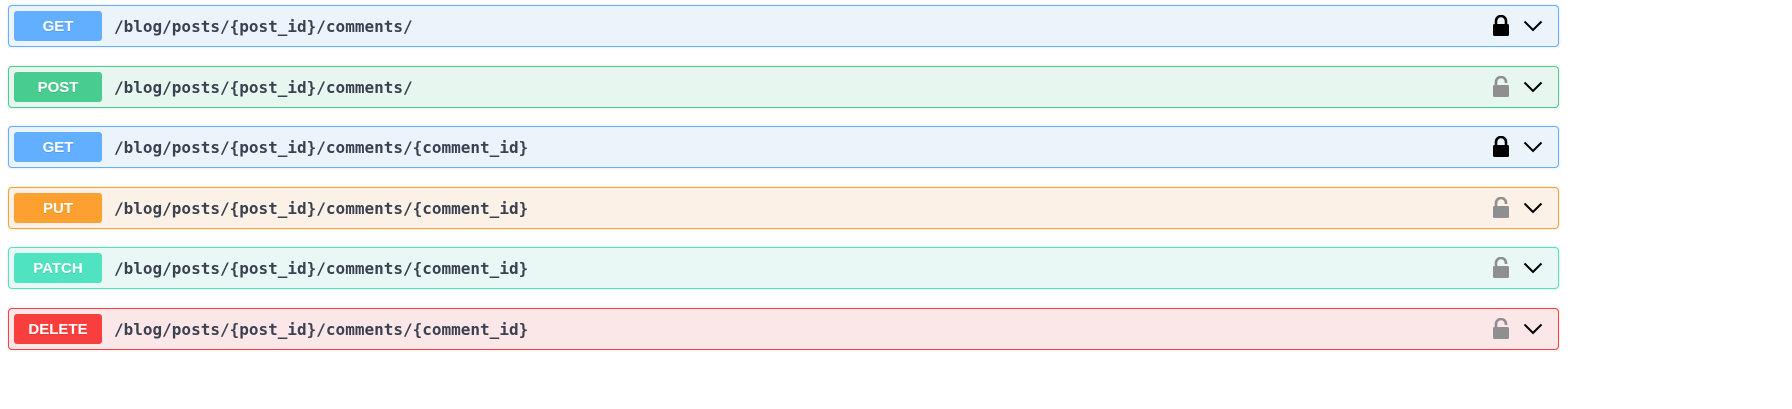  Describe the element at coordinates (783, 26) in the screenshot. I see `operation-get-comments: GET /blog/posts/{post_id}/comments/` at that location.